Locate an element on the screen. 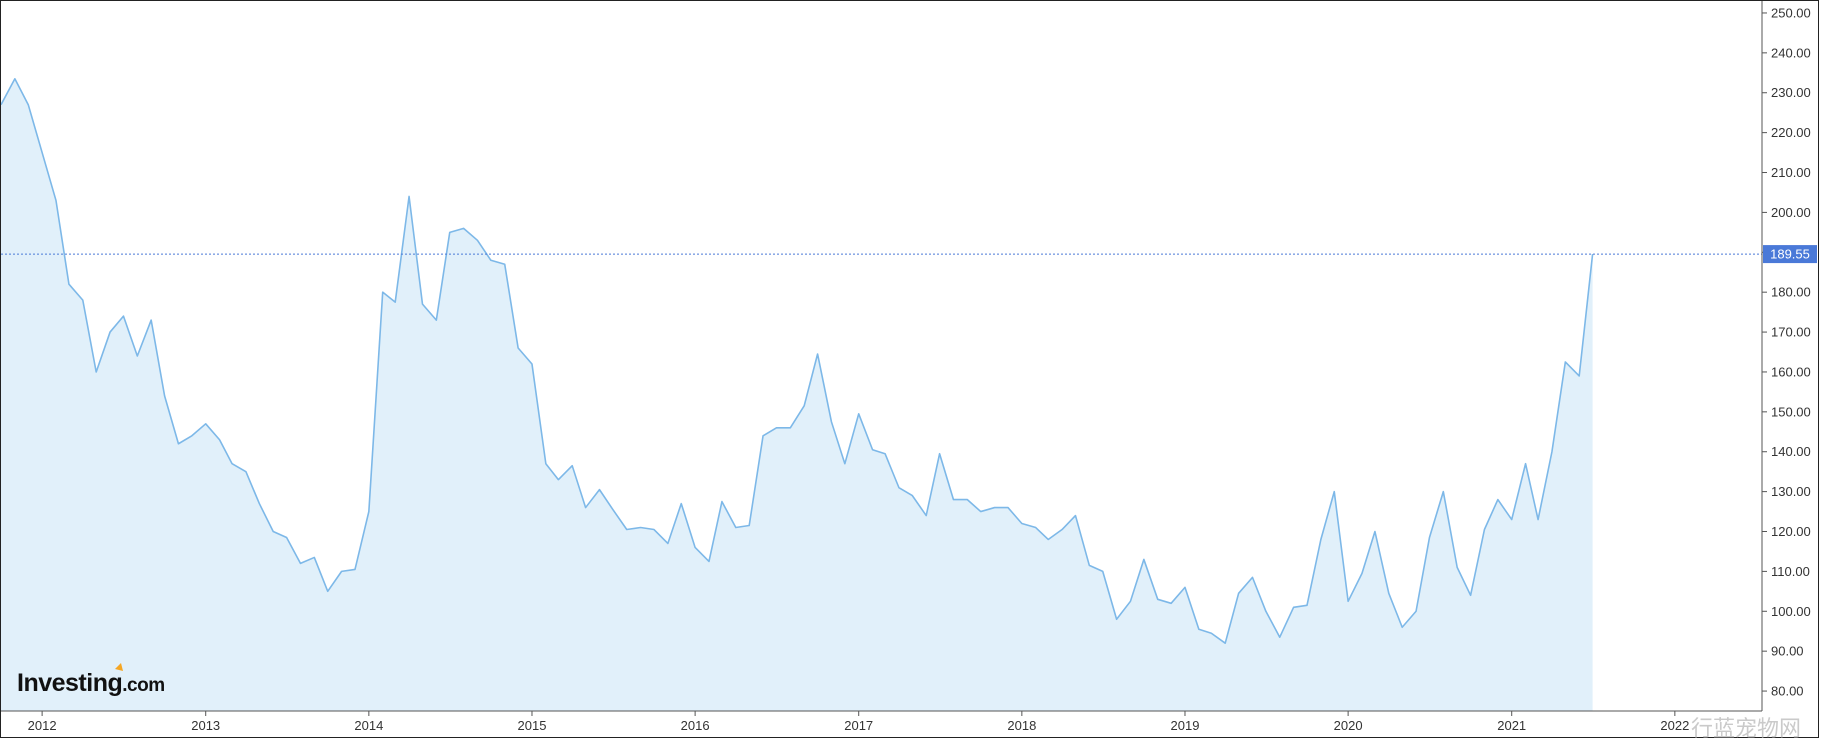 Image resolution: width=1821 pixels, height=740 pixels. x-tick-label: 2016 is located at coordinates (695, 725).